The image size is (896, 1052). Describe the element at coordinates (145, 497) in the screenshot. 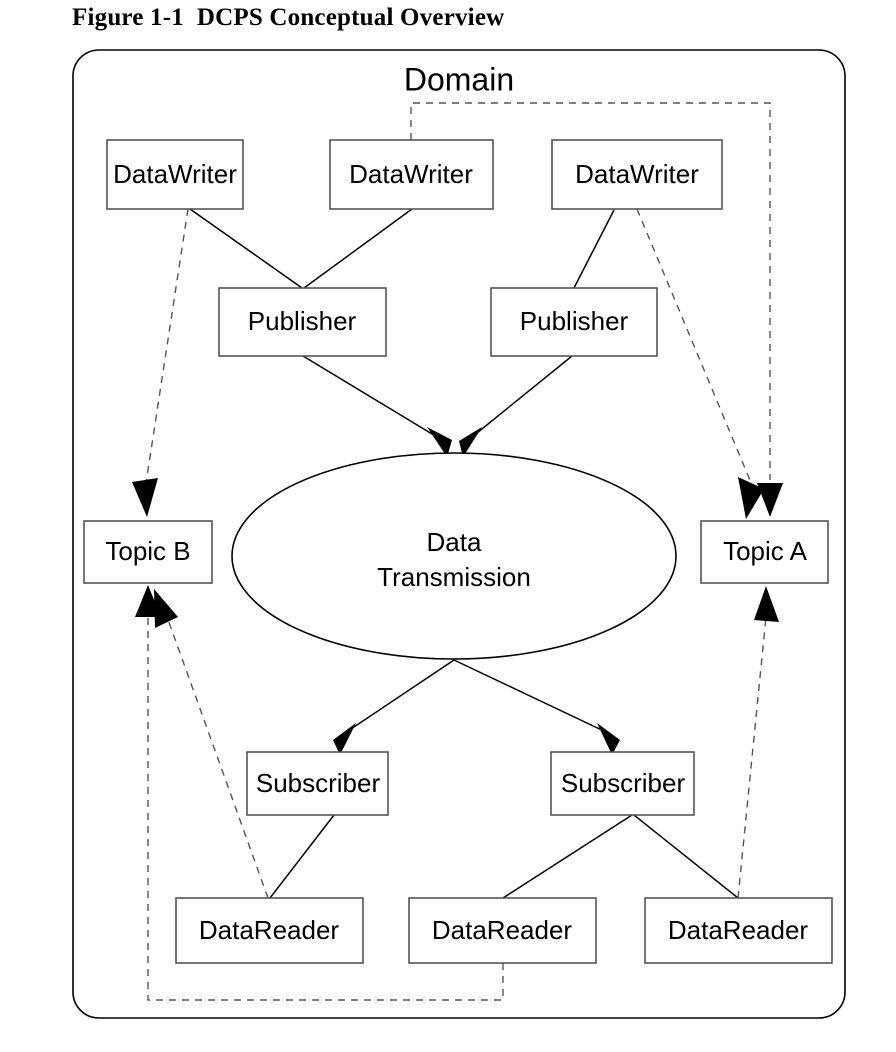

I see `arrowhead-topic-b-top` at that location.